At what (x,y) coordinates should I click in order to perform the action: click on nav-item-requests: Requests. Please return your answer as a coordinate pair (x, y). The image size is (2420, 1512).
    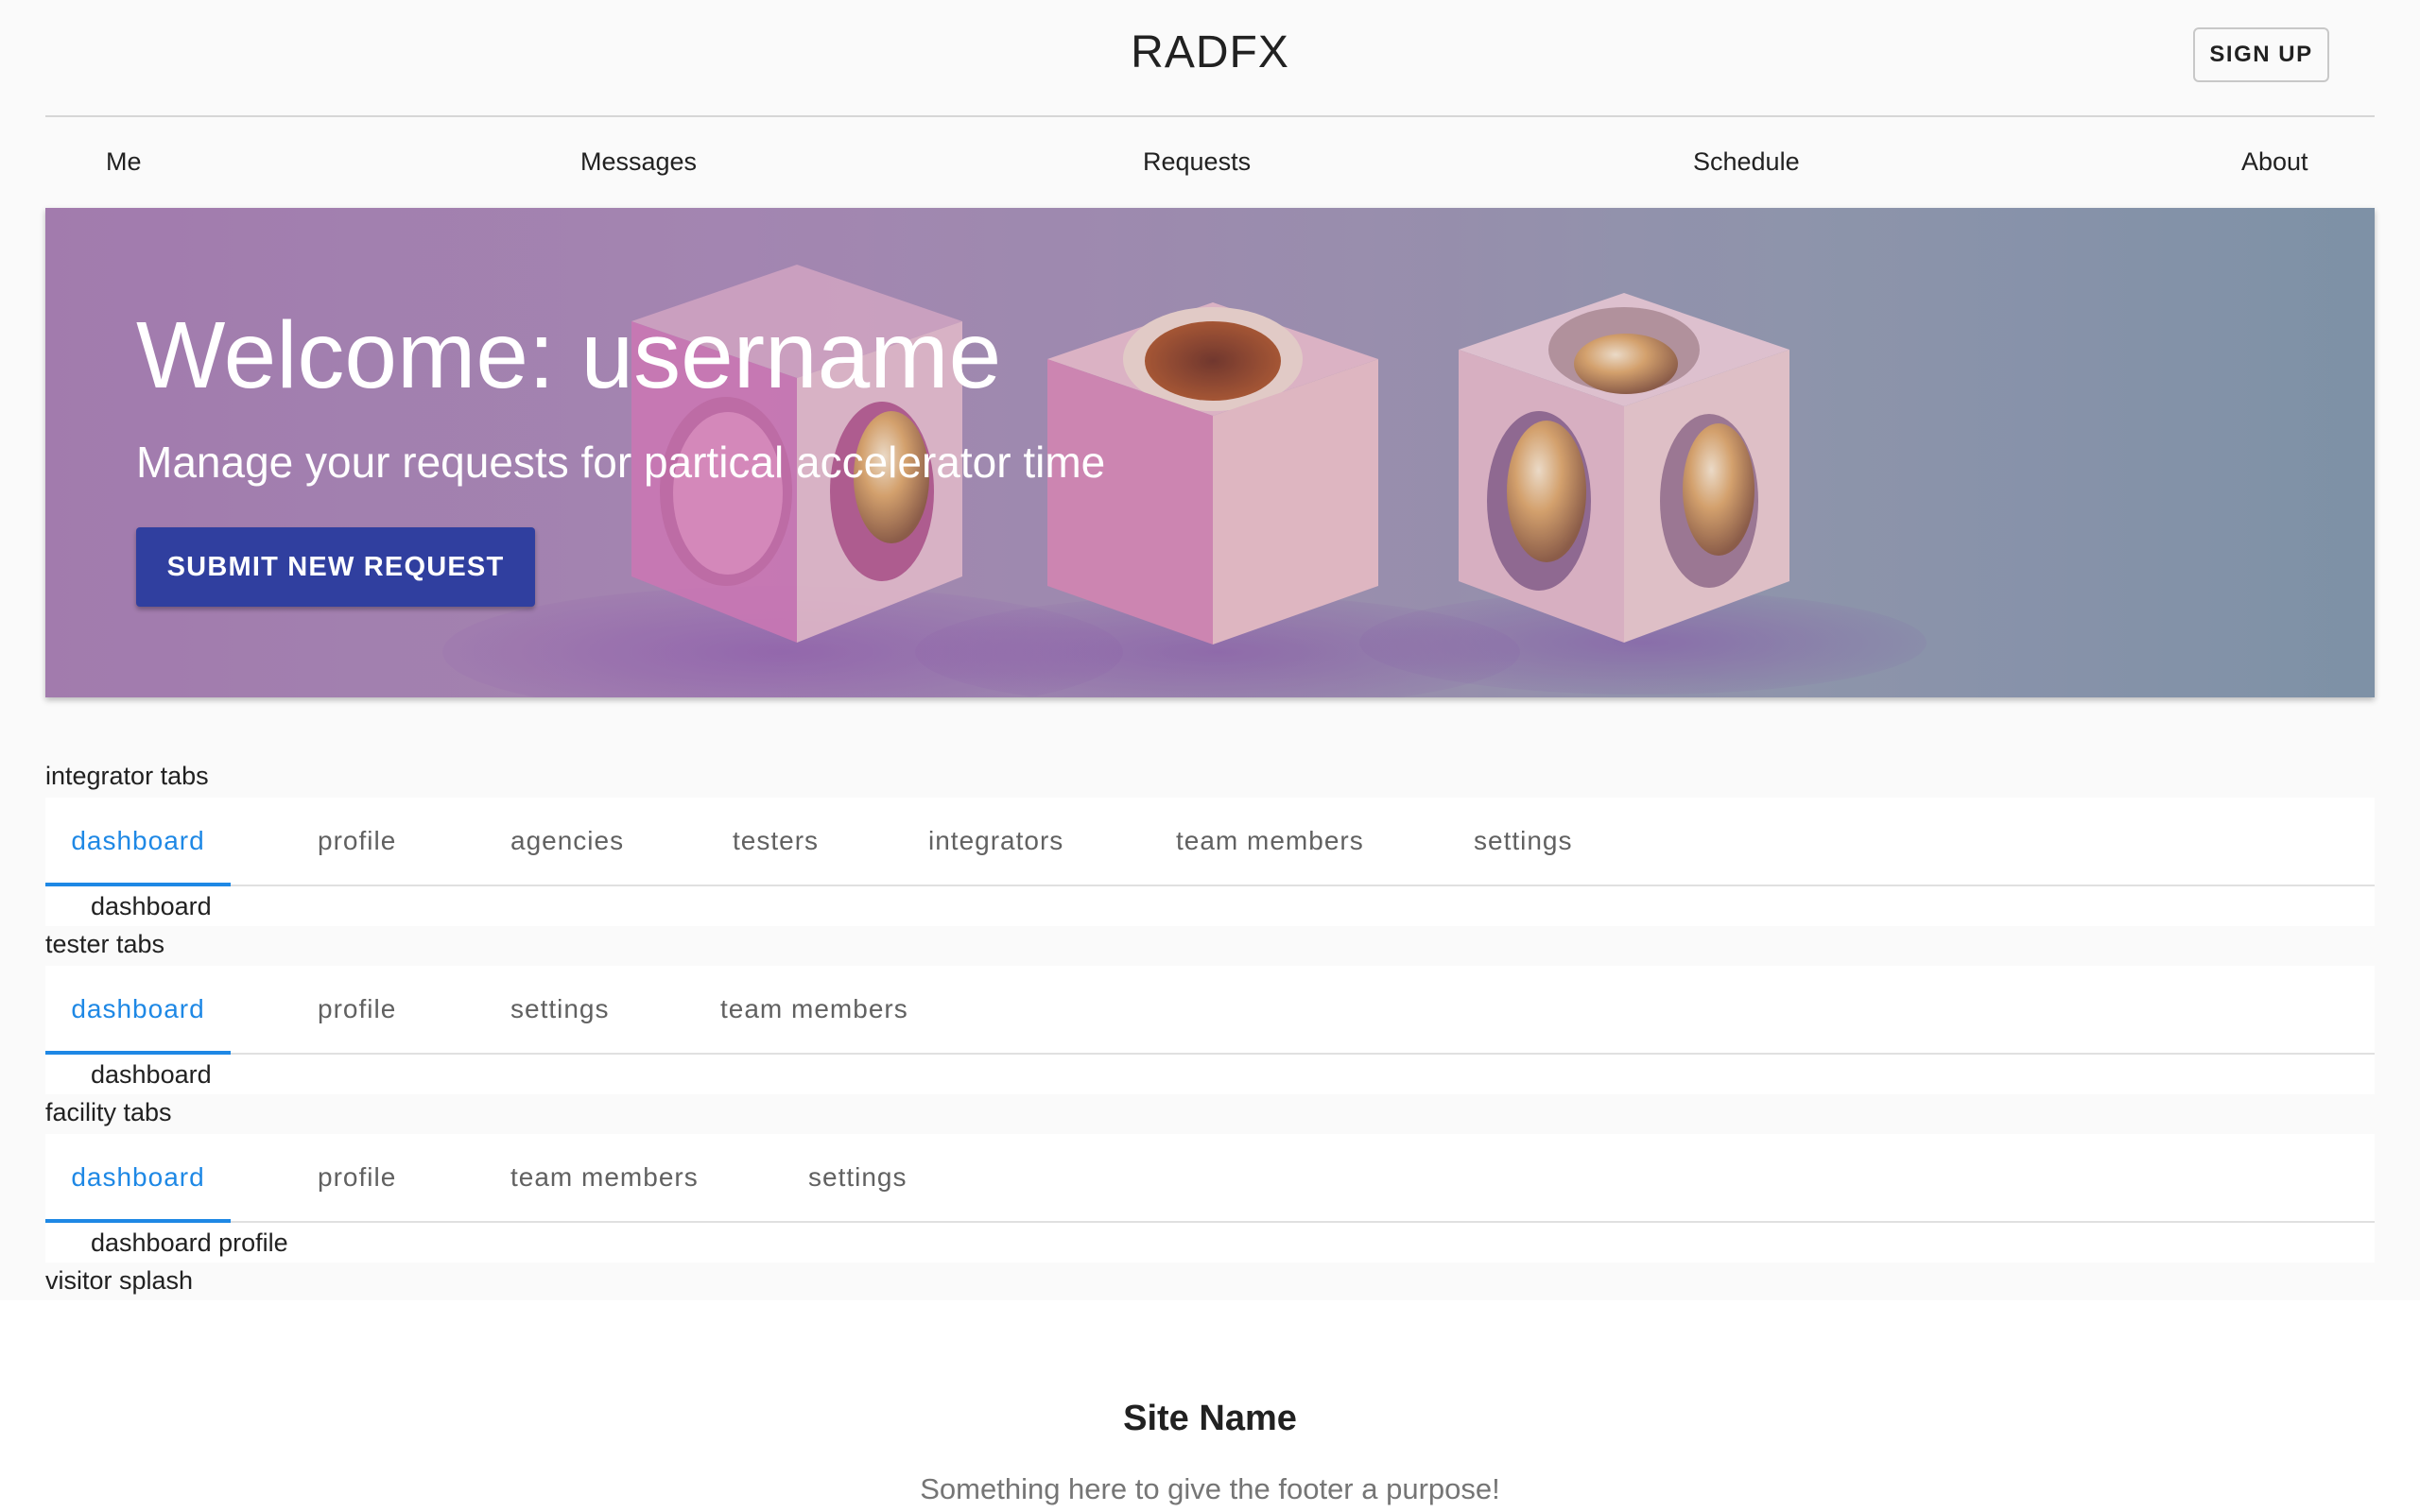
    Looking at the image, I should click on (1197, 162).